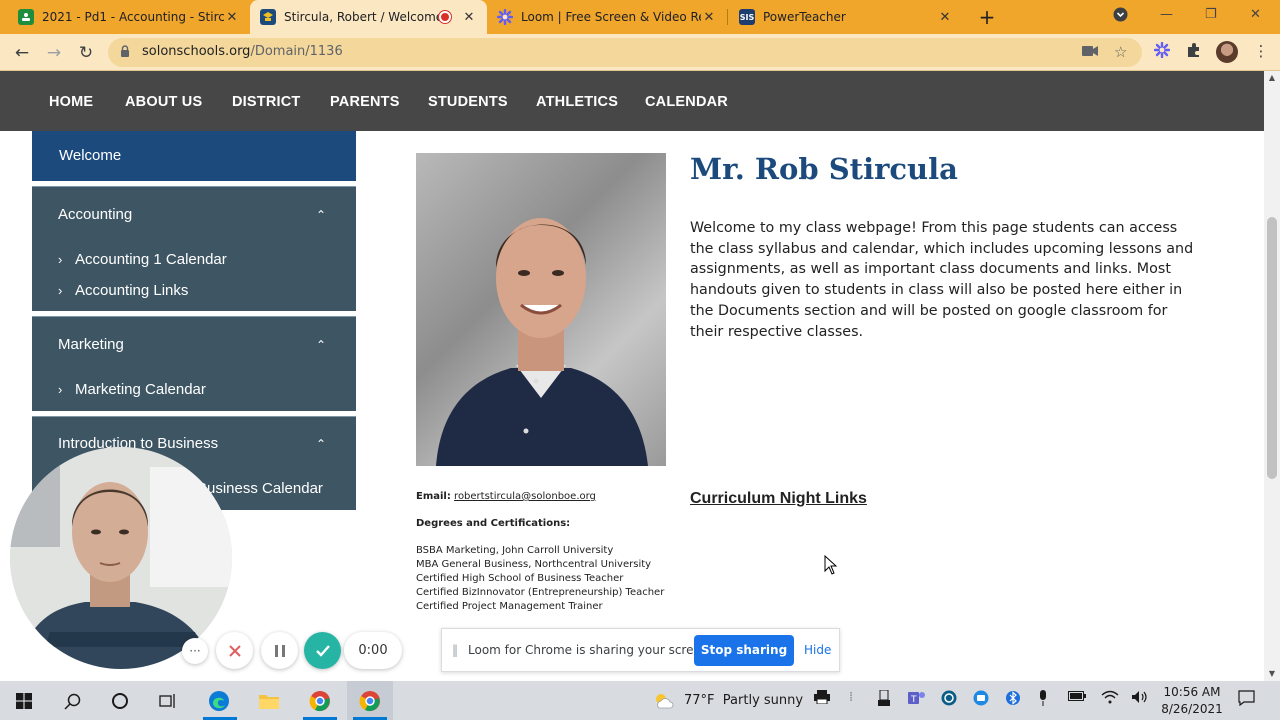 This screenshot has height=720, width=1280. Describe the element at coordinates (1120, 16) in the screenshot. I see `tab-search-icon` at that location.